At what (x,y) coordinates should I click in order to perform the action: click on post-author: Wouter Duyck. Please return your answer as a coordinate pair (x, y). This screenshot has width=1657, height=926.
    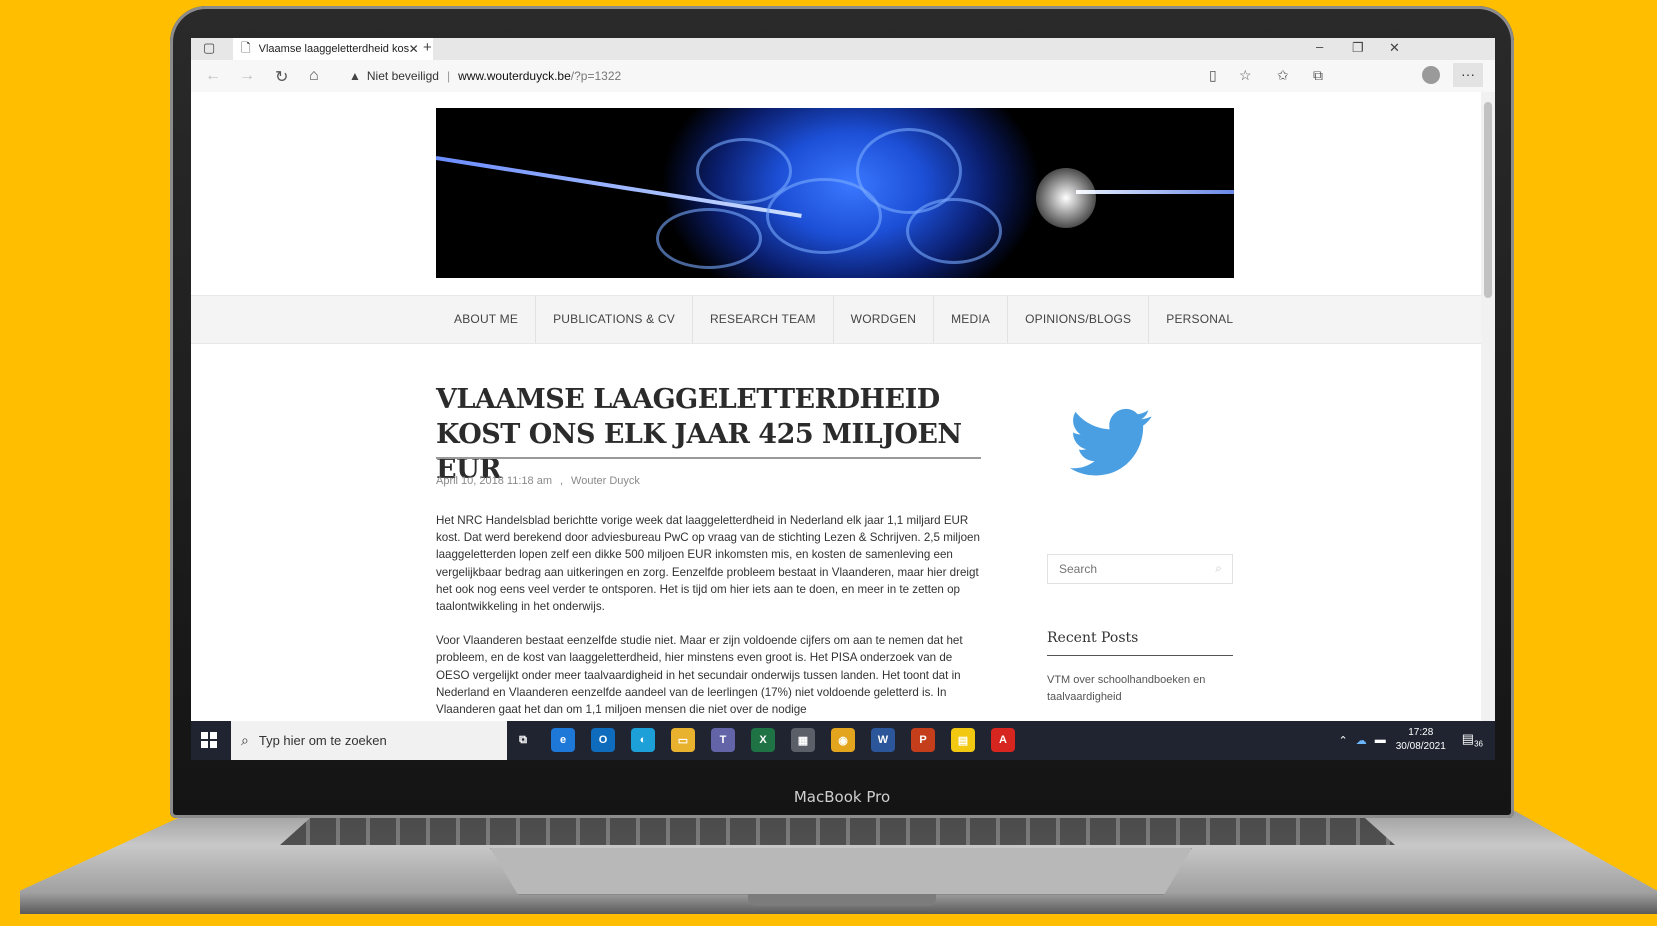
    Looking at the image, I should click on (605, 481).